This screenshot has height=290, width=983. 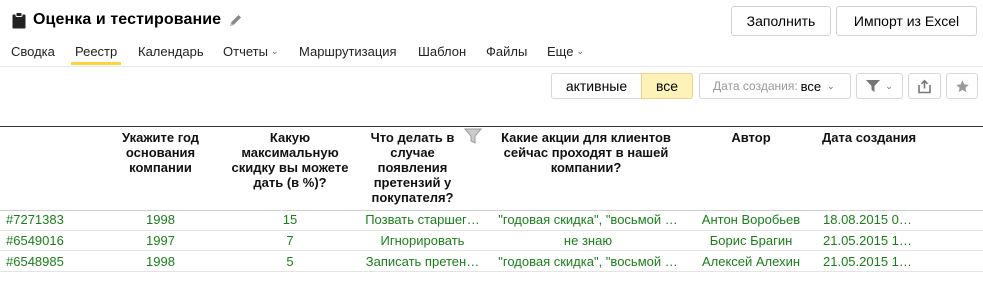 What do you see at coordinates (811, 86) in the screenshot?
I see `date-filter-value: все` at bounding box center [811, 86].